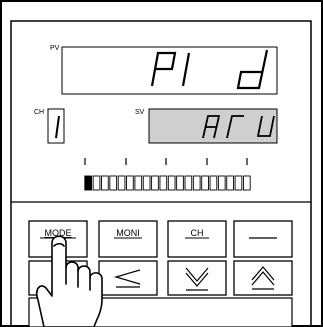  I want to click on ch-key, so click(197, 239).